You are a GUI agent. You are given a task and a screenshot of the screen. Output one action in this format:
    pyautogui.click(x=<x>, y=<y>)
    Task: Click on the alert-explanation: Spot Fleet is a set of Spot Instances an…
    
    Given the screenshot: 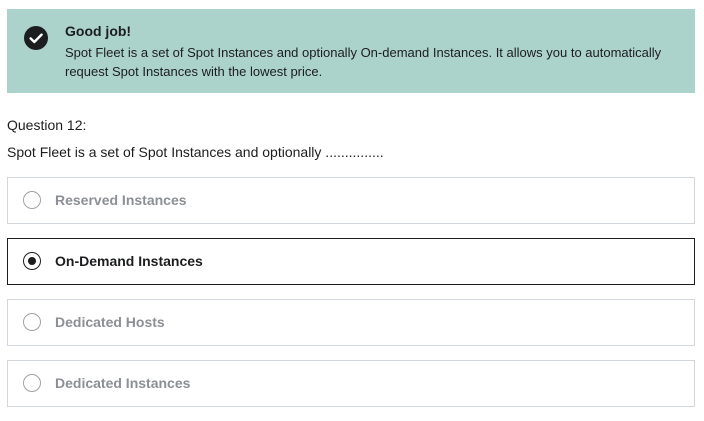 What is the action you would take?
    pyautogui.click(x=365, y=62)
    